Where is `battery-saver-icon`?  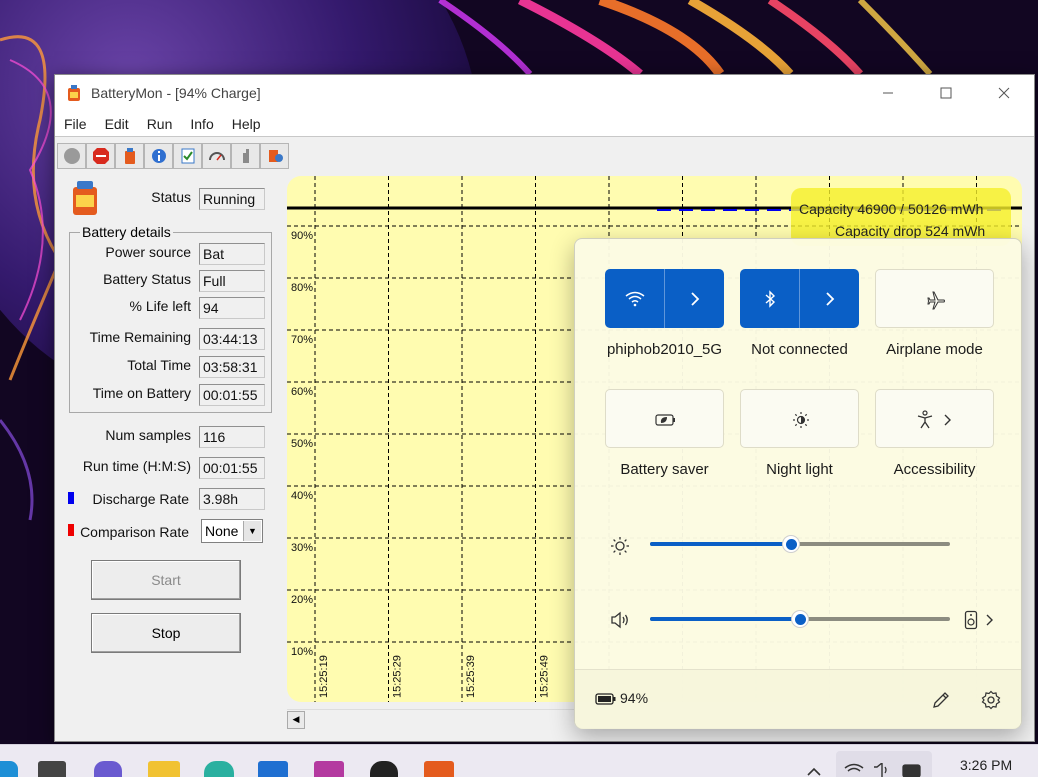
battery-saver-icon is located at coordinates (665, 419).